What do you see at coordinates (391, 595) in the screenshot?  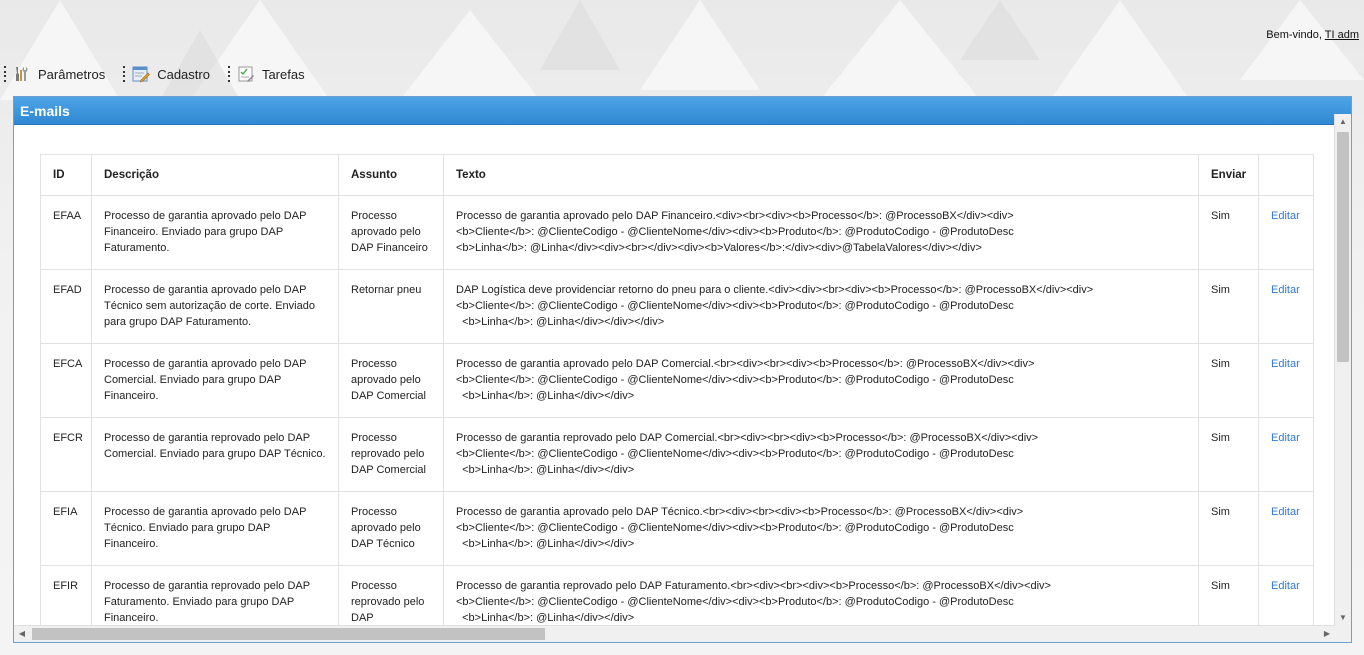 I see `cell-assunto: Processo reprovado pelo DAP` at bounding box center [391, 595].